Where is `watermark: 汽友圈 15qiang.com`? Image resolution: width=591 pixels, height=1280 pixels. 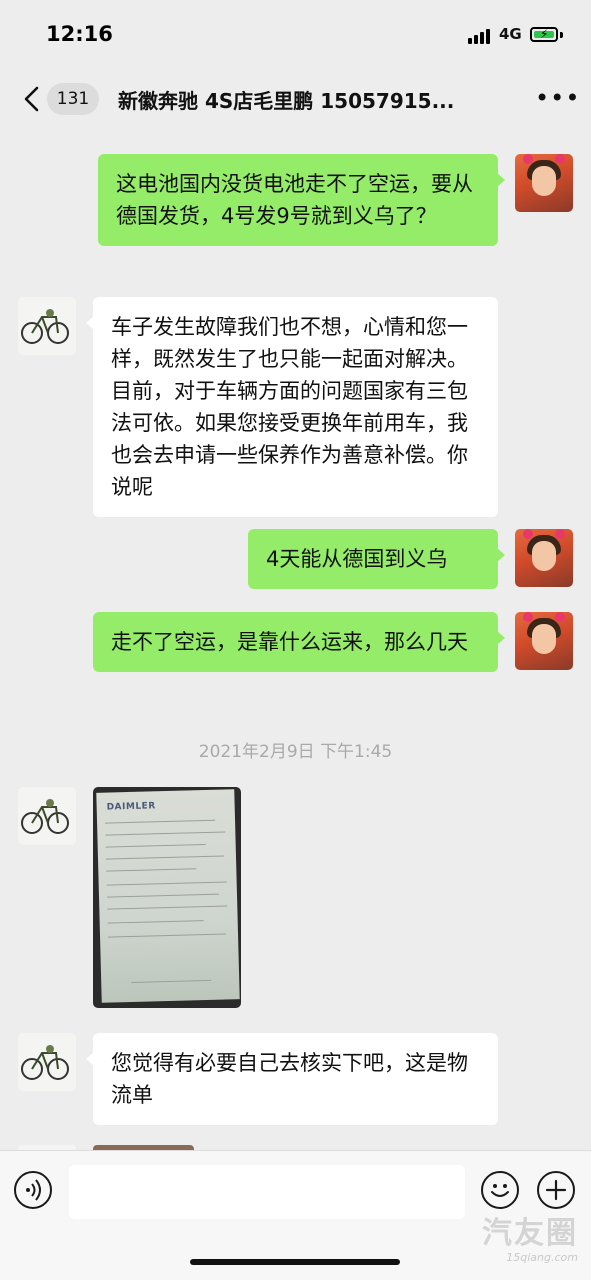
watermark: 汽友圈 15qiang.com is located at coordinates (518, 1240).